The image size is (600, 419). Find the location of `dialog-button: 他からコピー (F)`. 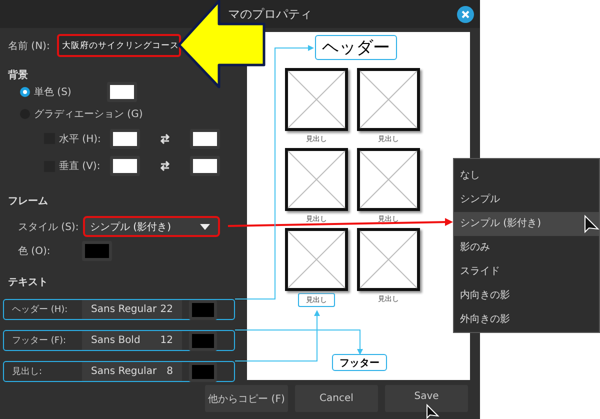

dialog-button: 他からコピー (F) is located at coordinates (246, 398).